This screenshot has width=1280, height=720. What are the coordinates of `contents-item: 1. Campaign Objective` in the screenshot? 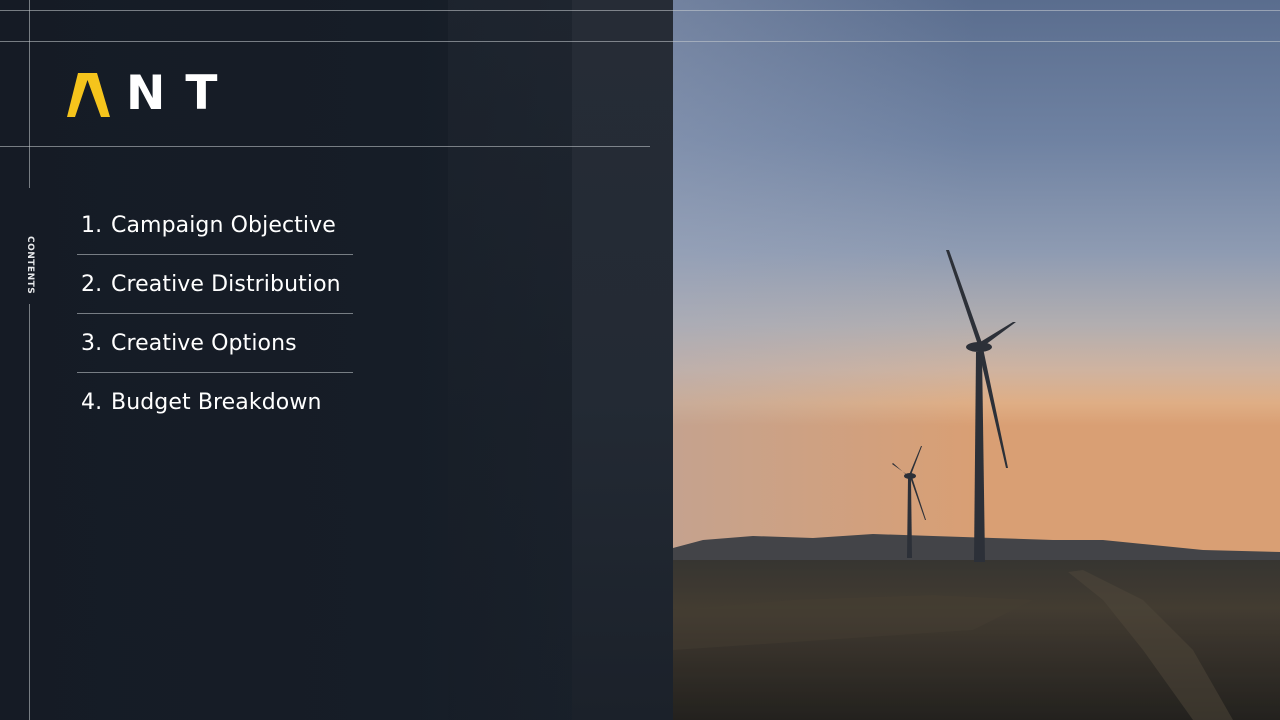 It's located at (215, 225).